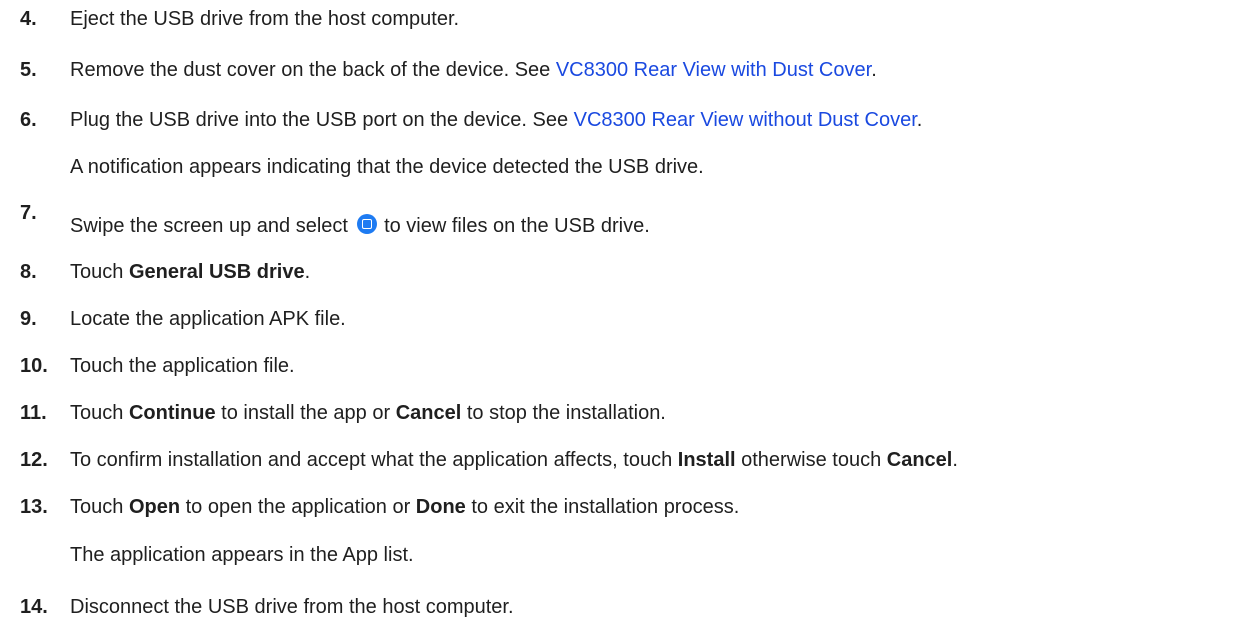 This screenshot has height=622, width=1248. Describe the element at coordinates (242, 554) in the screenshot. I see `step-13-note: The application appears in the App list.` at that location.